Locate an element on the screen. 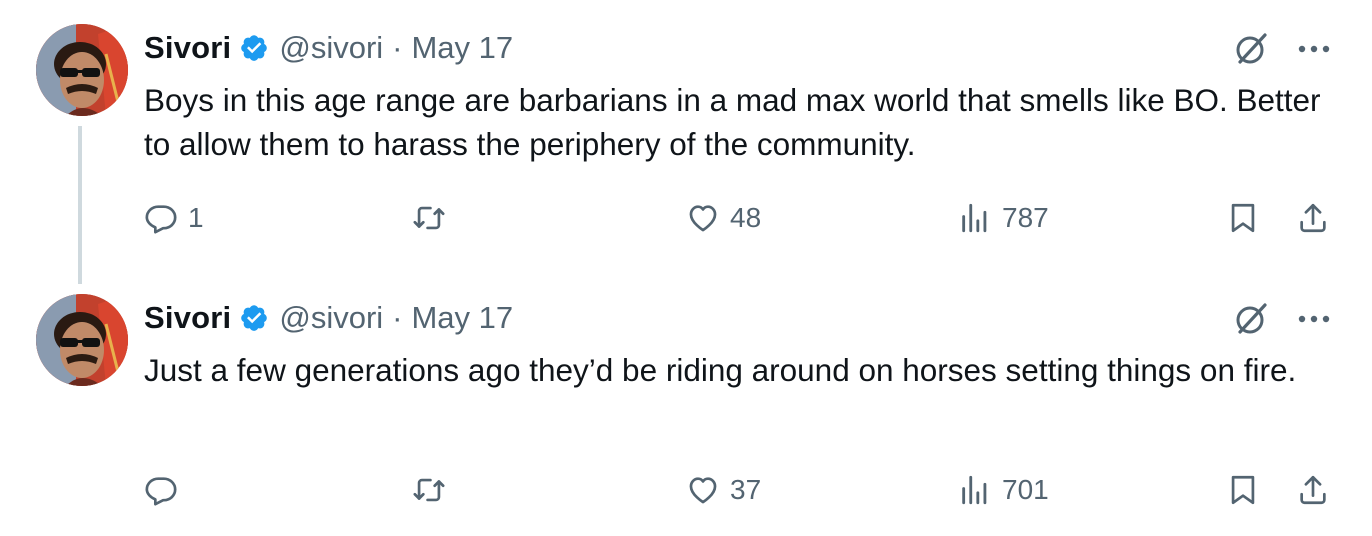 The height and width of the screenshot is (536, 1372). like-count: 48 is located at coordinates (746, 217).